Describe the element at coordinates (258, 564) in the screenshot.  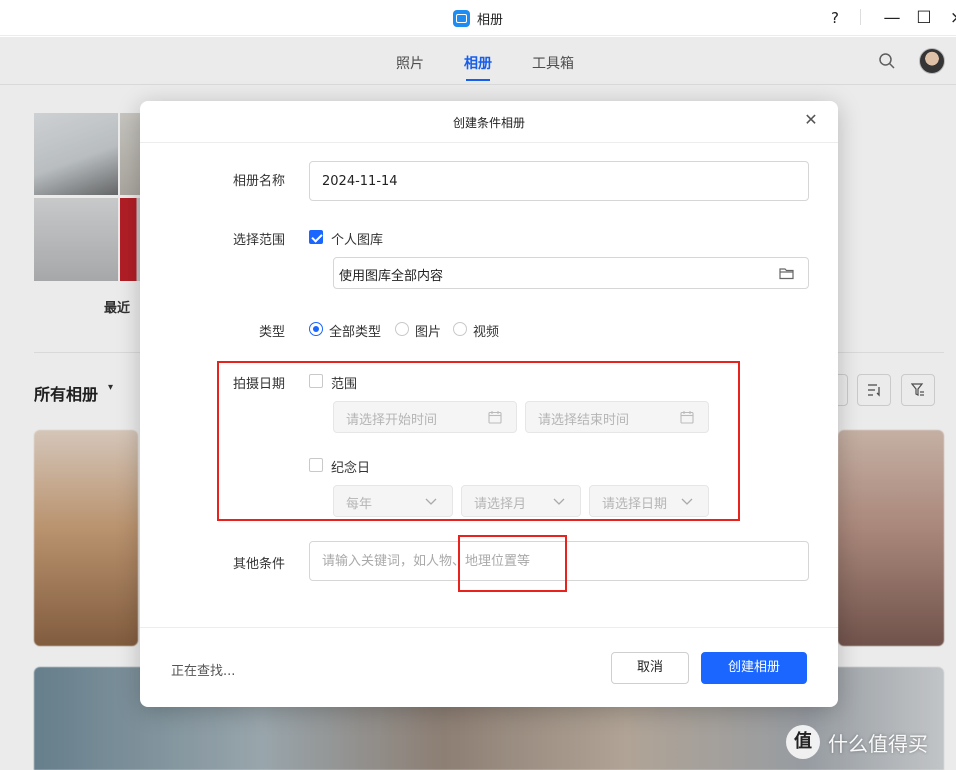
I see `other-conditions-label: 其他条件` at that location.